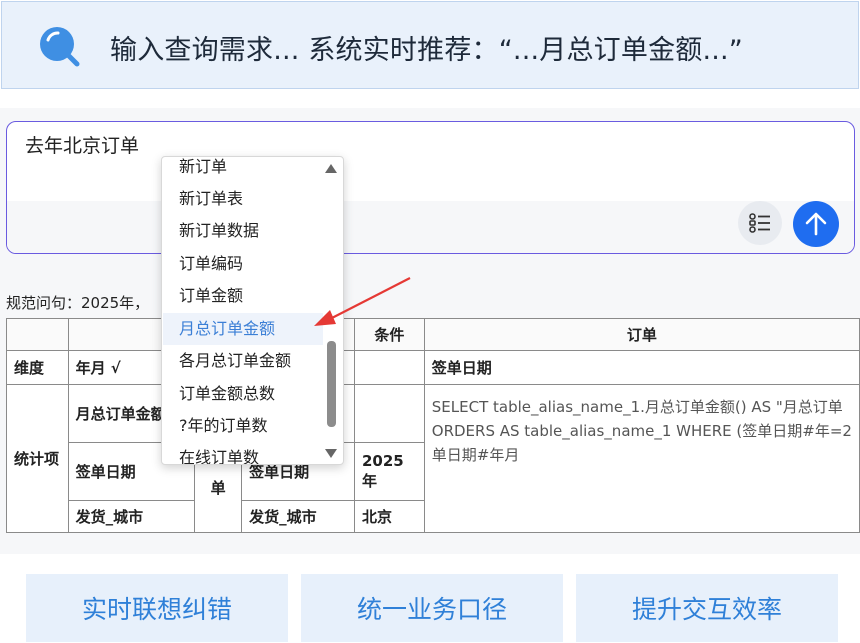 This screenshot has height=643, width=860. I want to click on send-button, so click(816, 224).